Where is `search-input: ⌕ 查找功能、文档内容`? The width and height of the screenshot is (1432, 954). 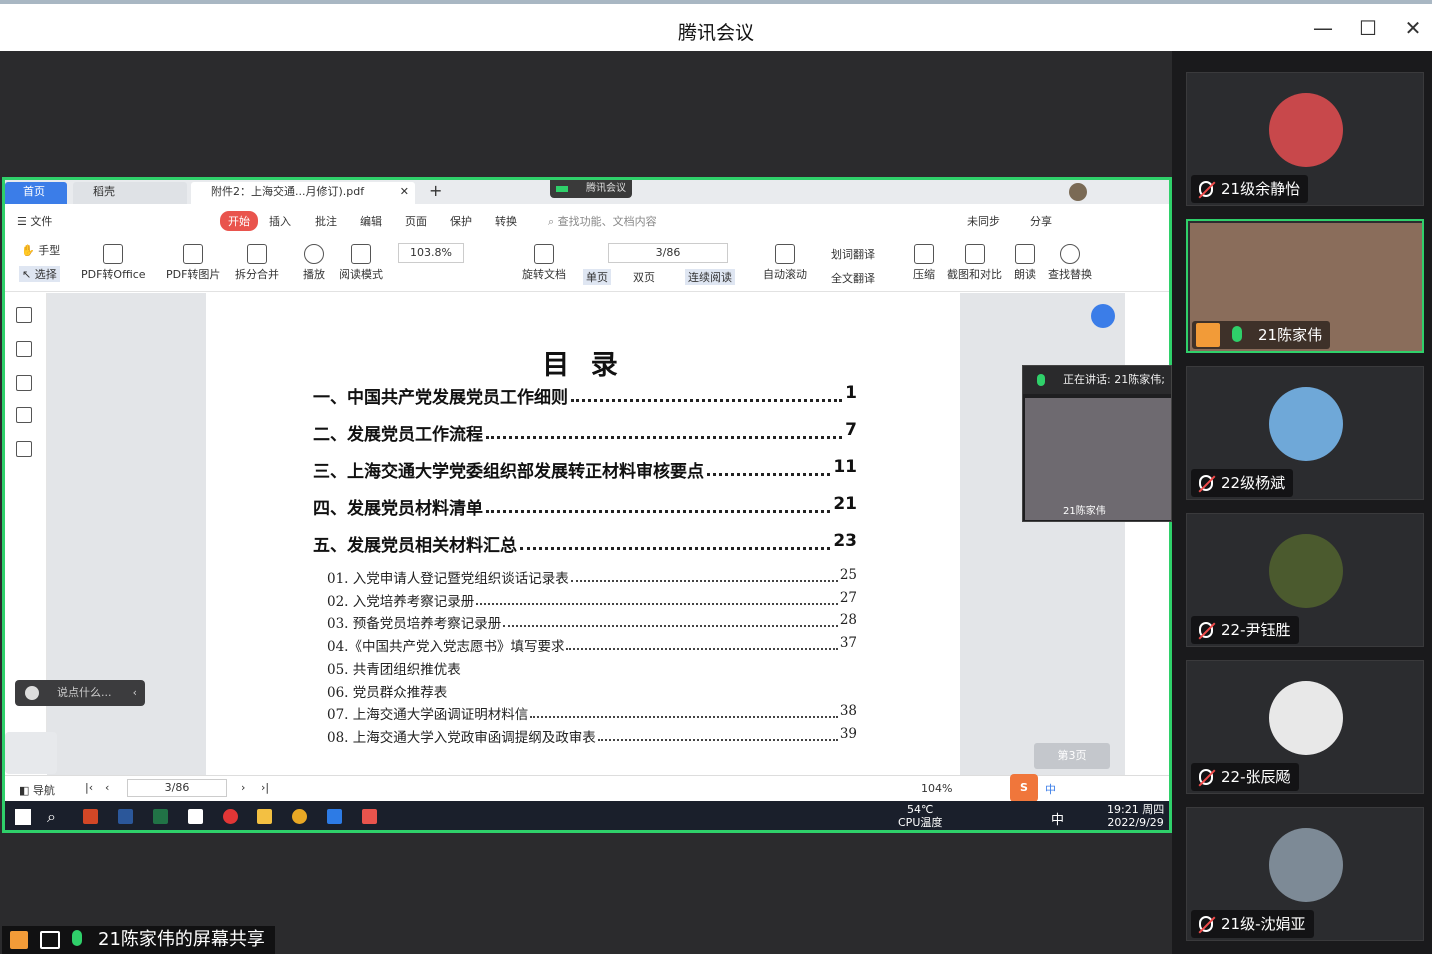
search-input: ⌕ 查找功能、文档内容 is located at coordinates (602, 221).